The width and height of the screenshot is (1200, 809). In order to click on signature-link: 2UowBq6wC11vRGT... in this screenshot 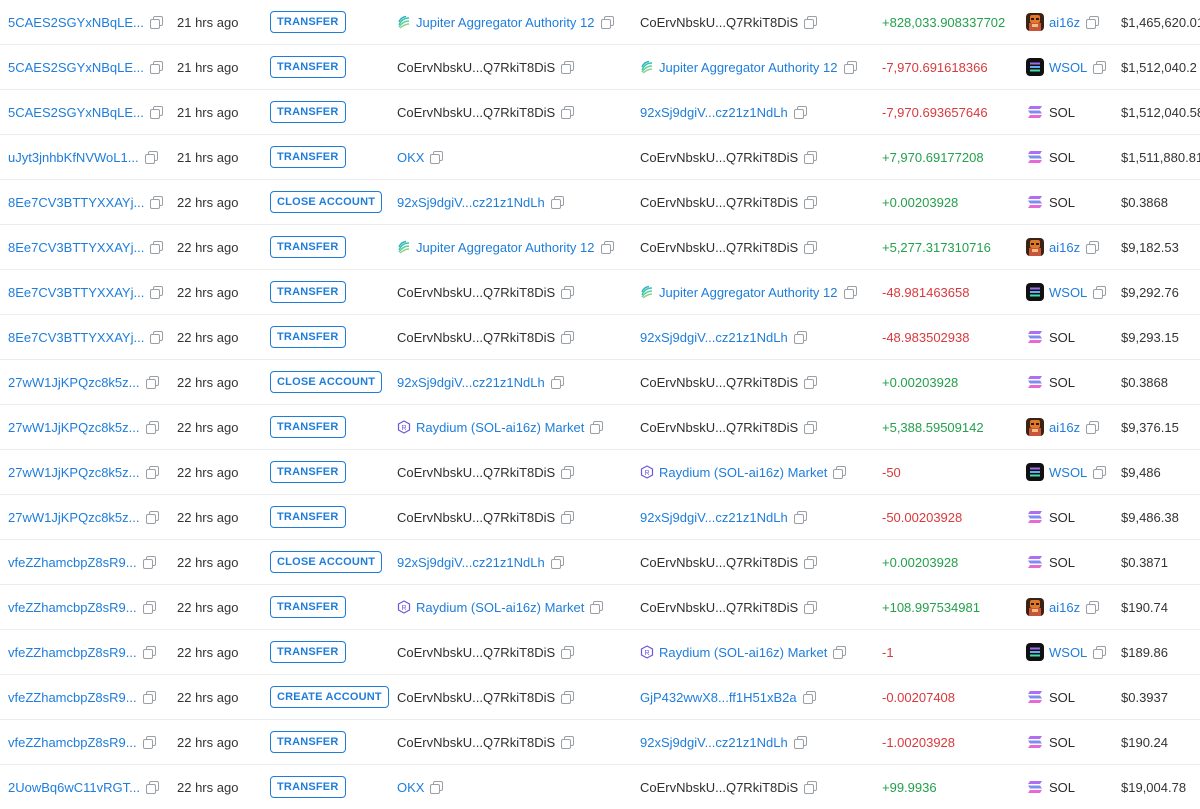, I will do `click(74, 787)`.